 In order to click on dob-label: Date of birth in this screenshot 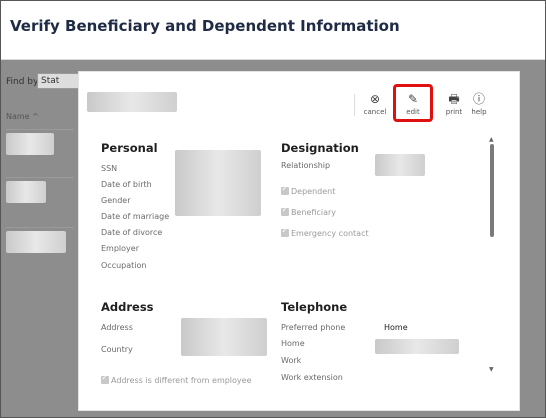, I will do `click(126, 184)`.